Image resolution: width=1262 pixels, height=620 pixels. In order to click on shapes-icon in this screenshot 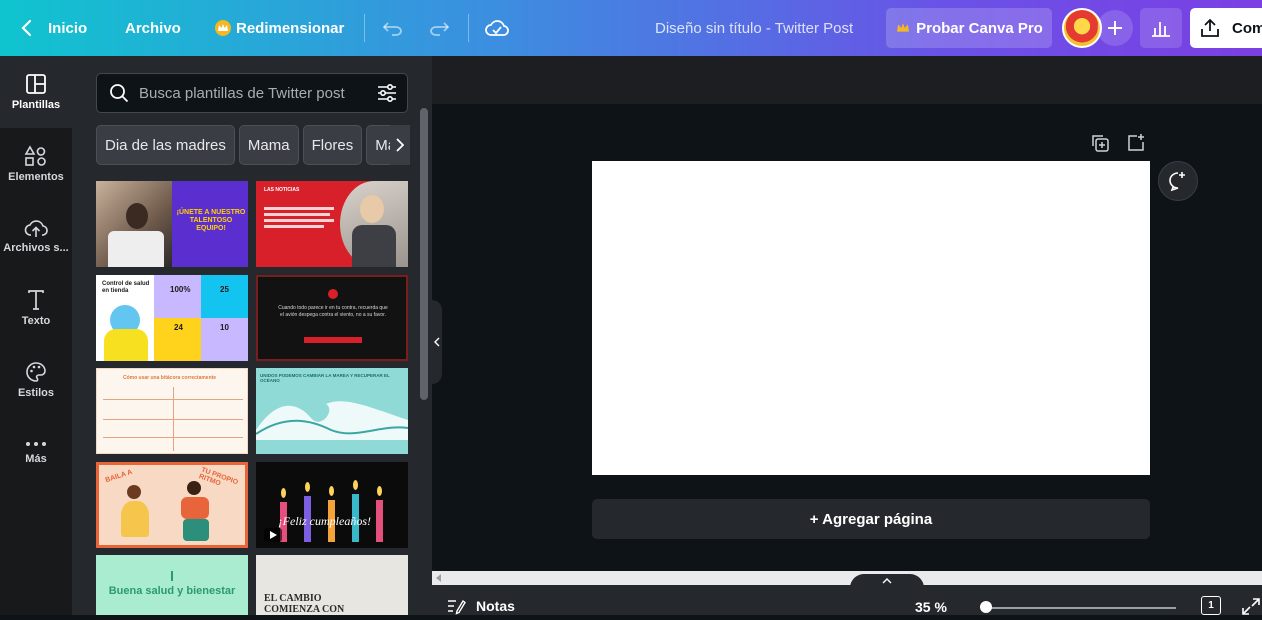, I will do `click(35, 155)`.